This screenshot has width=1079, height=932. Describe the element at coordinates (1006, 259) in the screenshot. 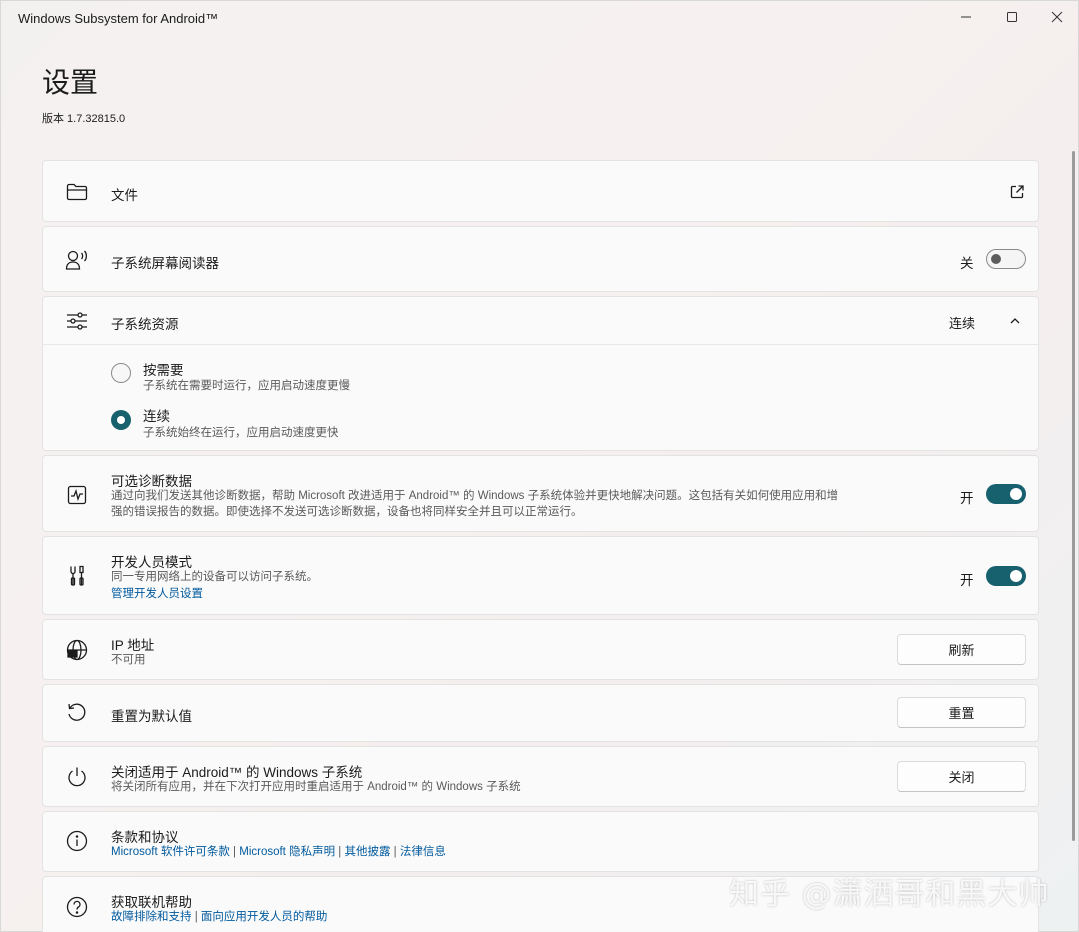

I see `screen-reader-toggle` at that location.